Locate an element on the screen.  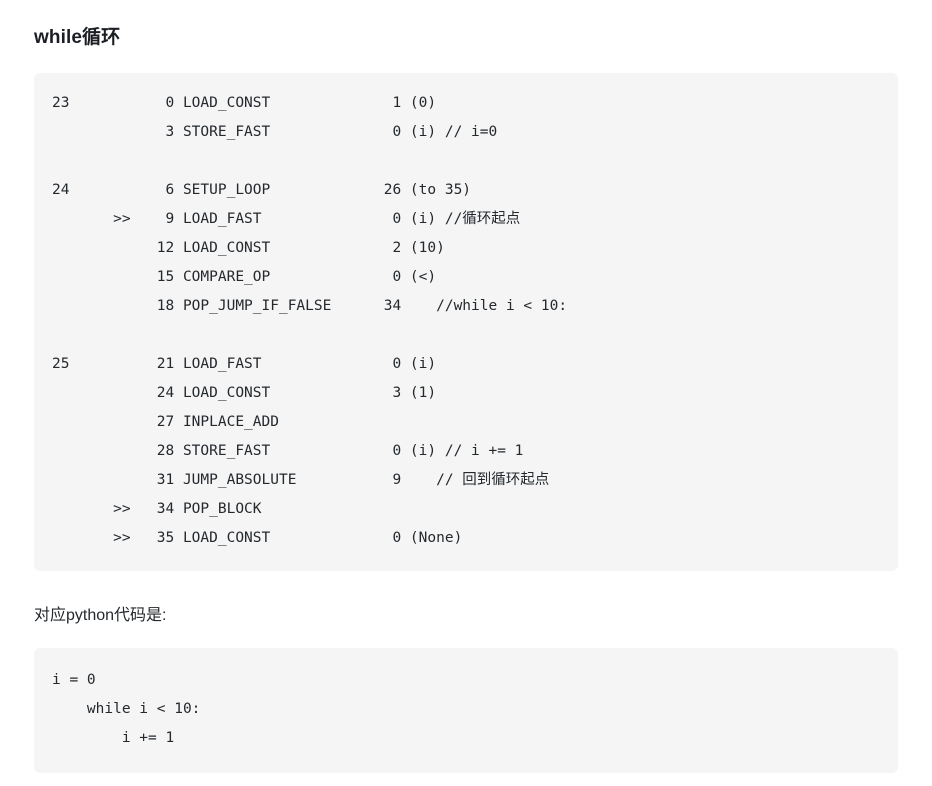
python-code-intro-paragraph: 对应python代码是: is located at coordinates (100, 615).